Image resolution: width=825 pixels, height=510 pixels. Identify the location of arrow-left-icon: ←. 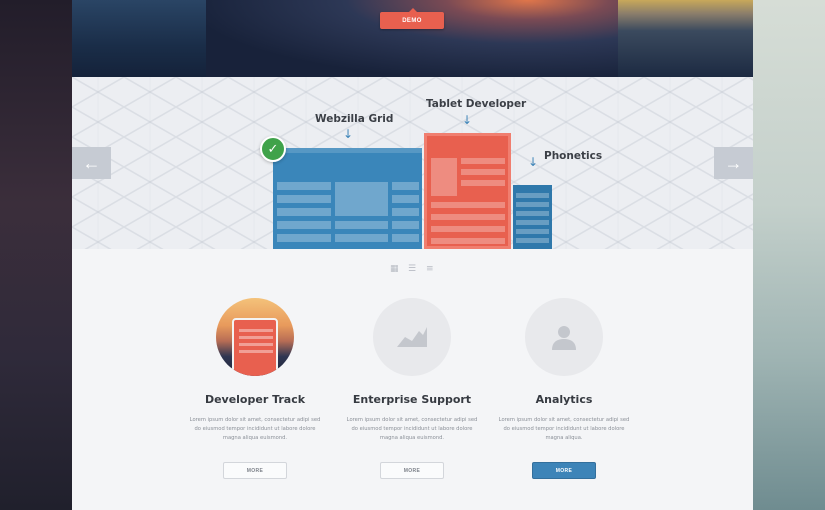
(91, 162).